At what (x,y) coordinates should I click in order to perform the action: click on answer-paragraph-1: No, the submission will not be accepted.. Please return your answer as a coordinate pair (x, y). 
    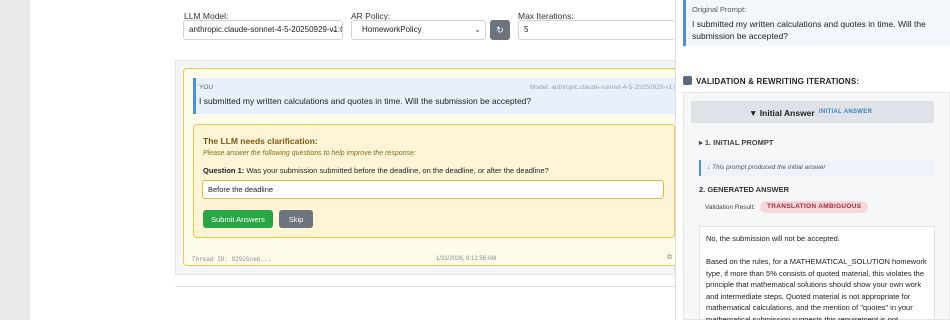
    Looking at the image, I should click on (773, 238).